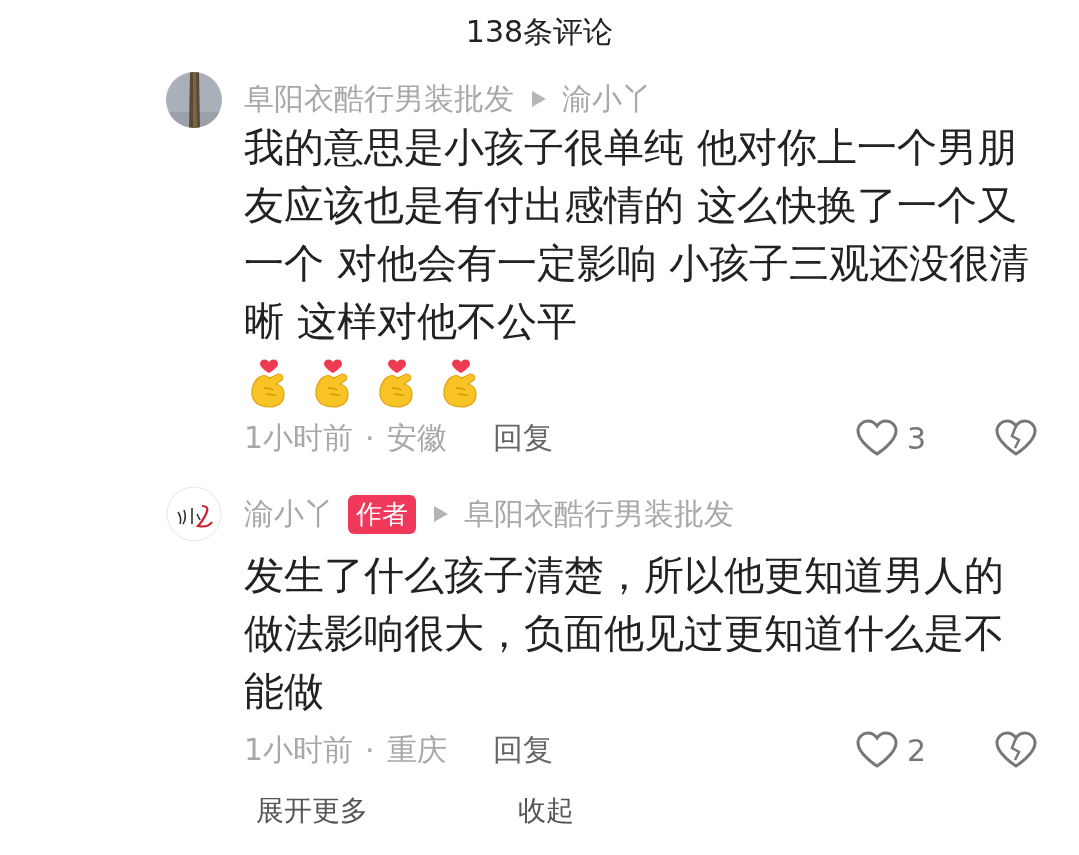  I want to click on avatar-logo, so click(194, 514).